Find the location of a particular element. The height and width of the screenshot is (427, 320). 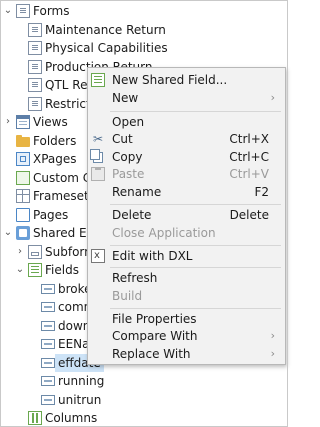

menu-item-refresh: Refresh is located at coordinates (186, 278).